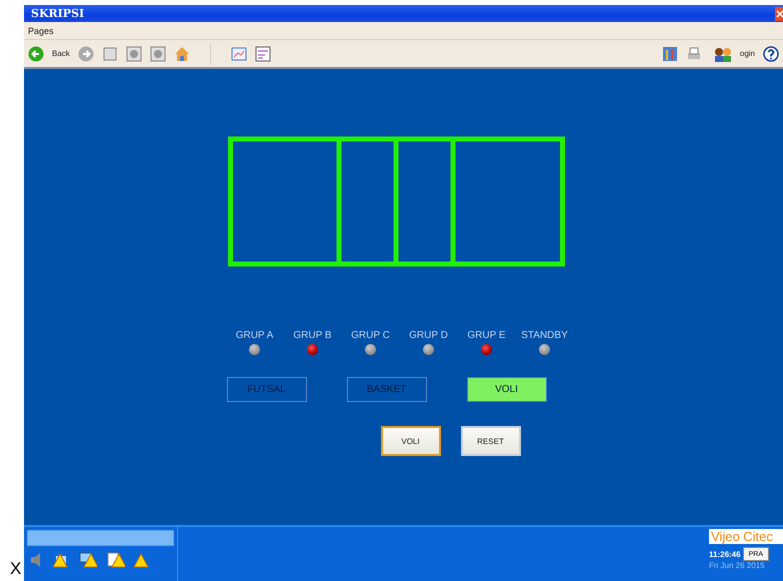 The width and height of the screenshot is (783, 581). I want to click on login-label: ogin, so click(747, 53).